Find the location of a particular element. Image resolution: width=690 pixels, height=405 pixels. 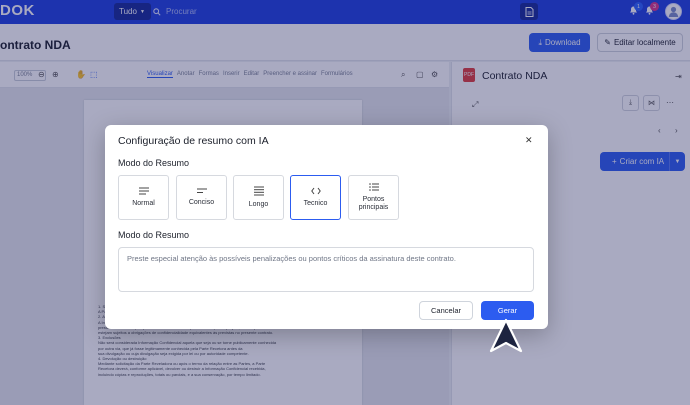

mode-option-tecnico: Tecnico is located at coordinates (315, 197).